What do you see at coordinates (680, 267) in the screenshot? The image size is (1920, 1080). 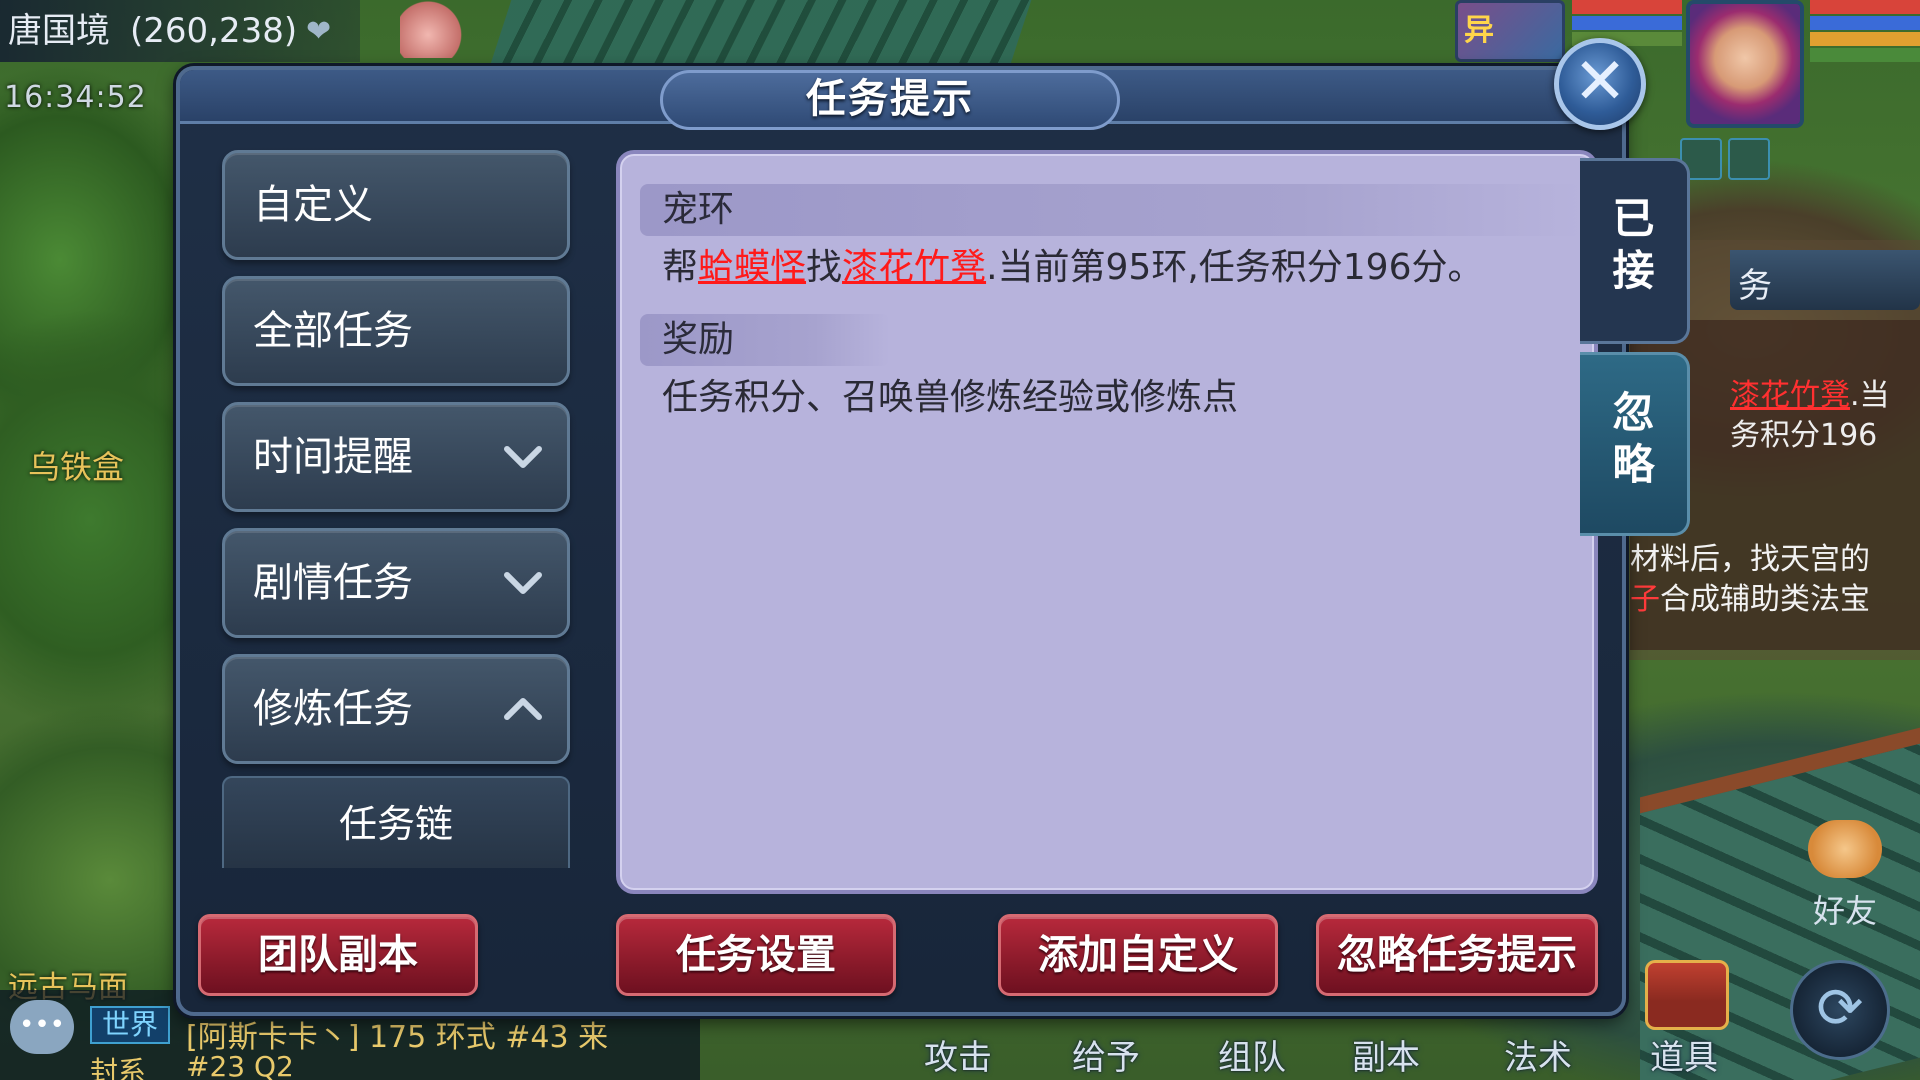 I see `task-desc-text: 帮` at bounding box center [680, 267].